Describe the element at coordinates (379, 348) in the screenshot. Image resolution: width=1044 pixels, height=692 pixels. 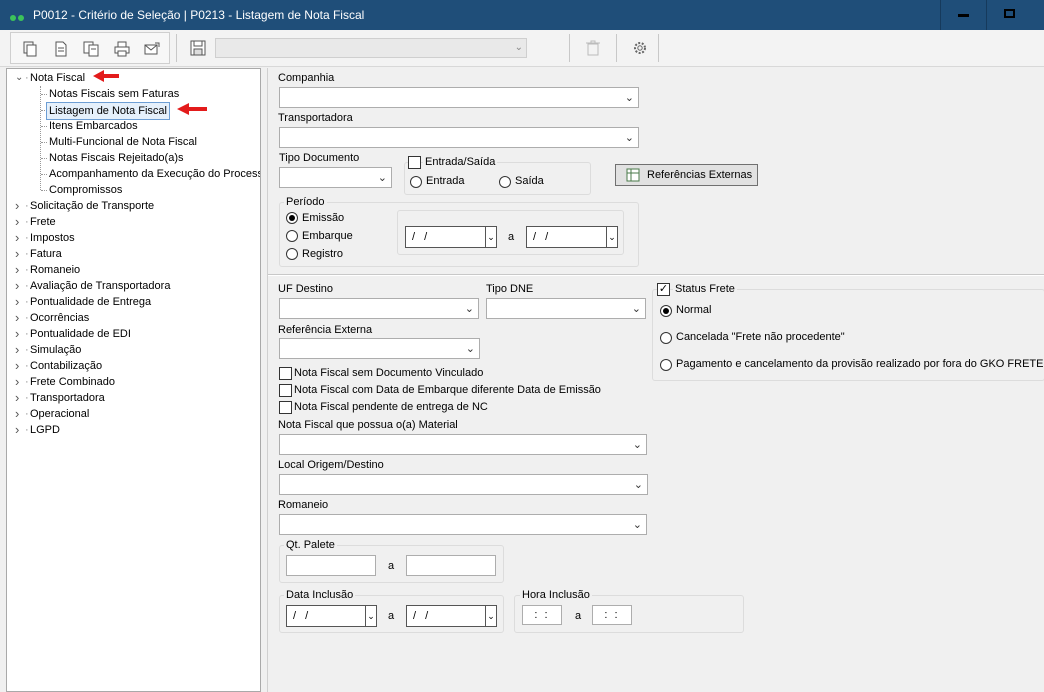
I see `referencia-externa-combo: ⌄` at that location.